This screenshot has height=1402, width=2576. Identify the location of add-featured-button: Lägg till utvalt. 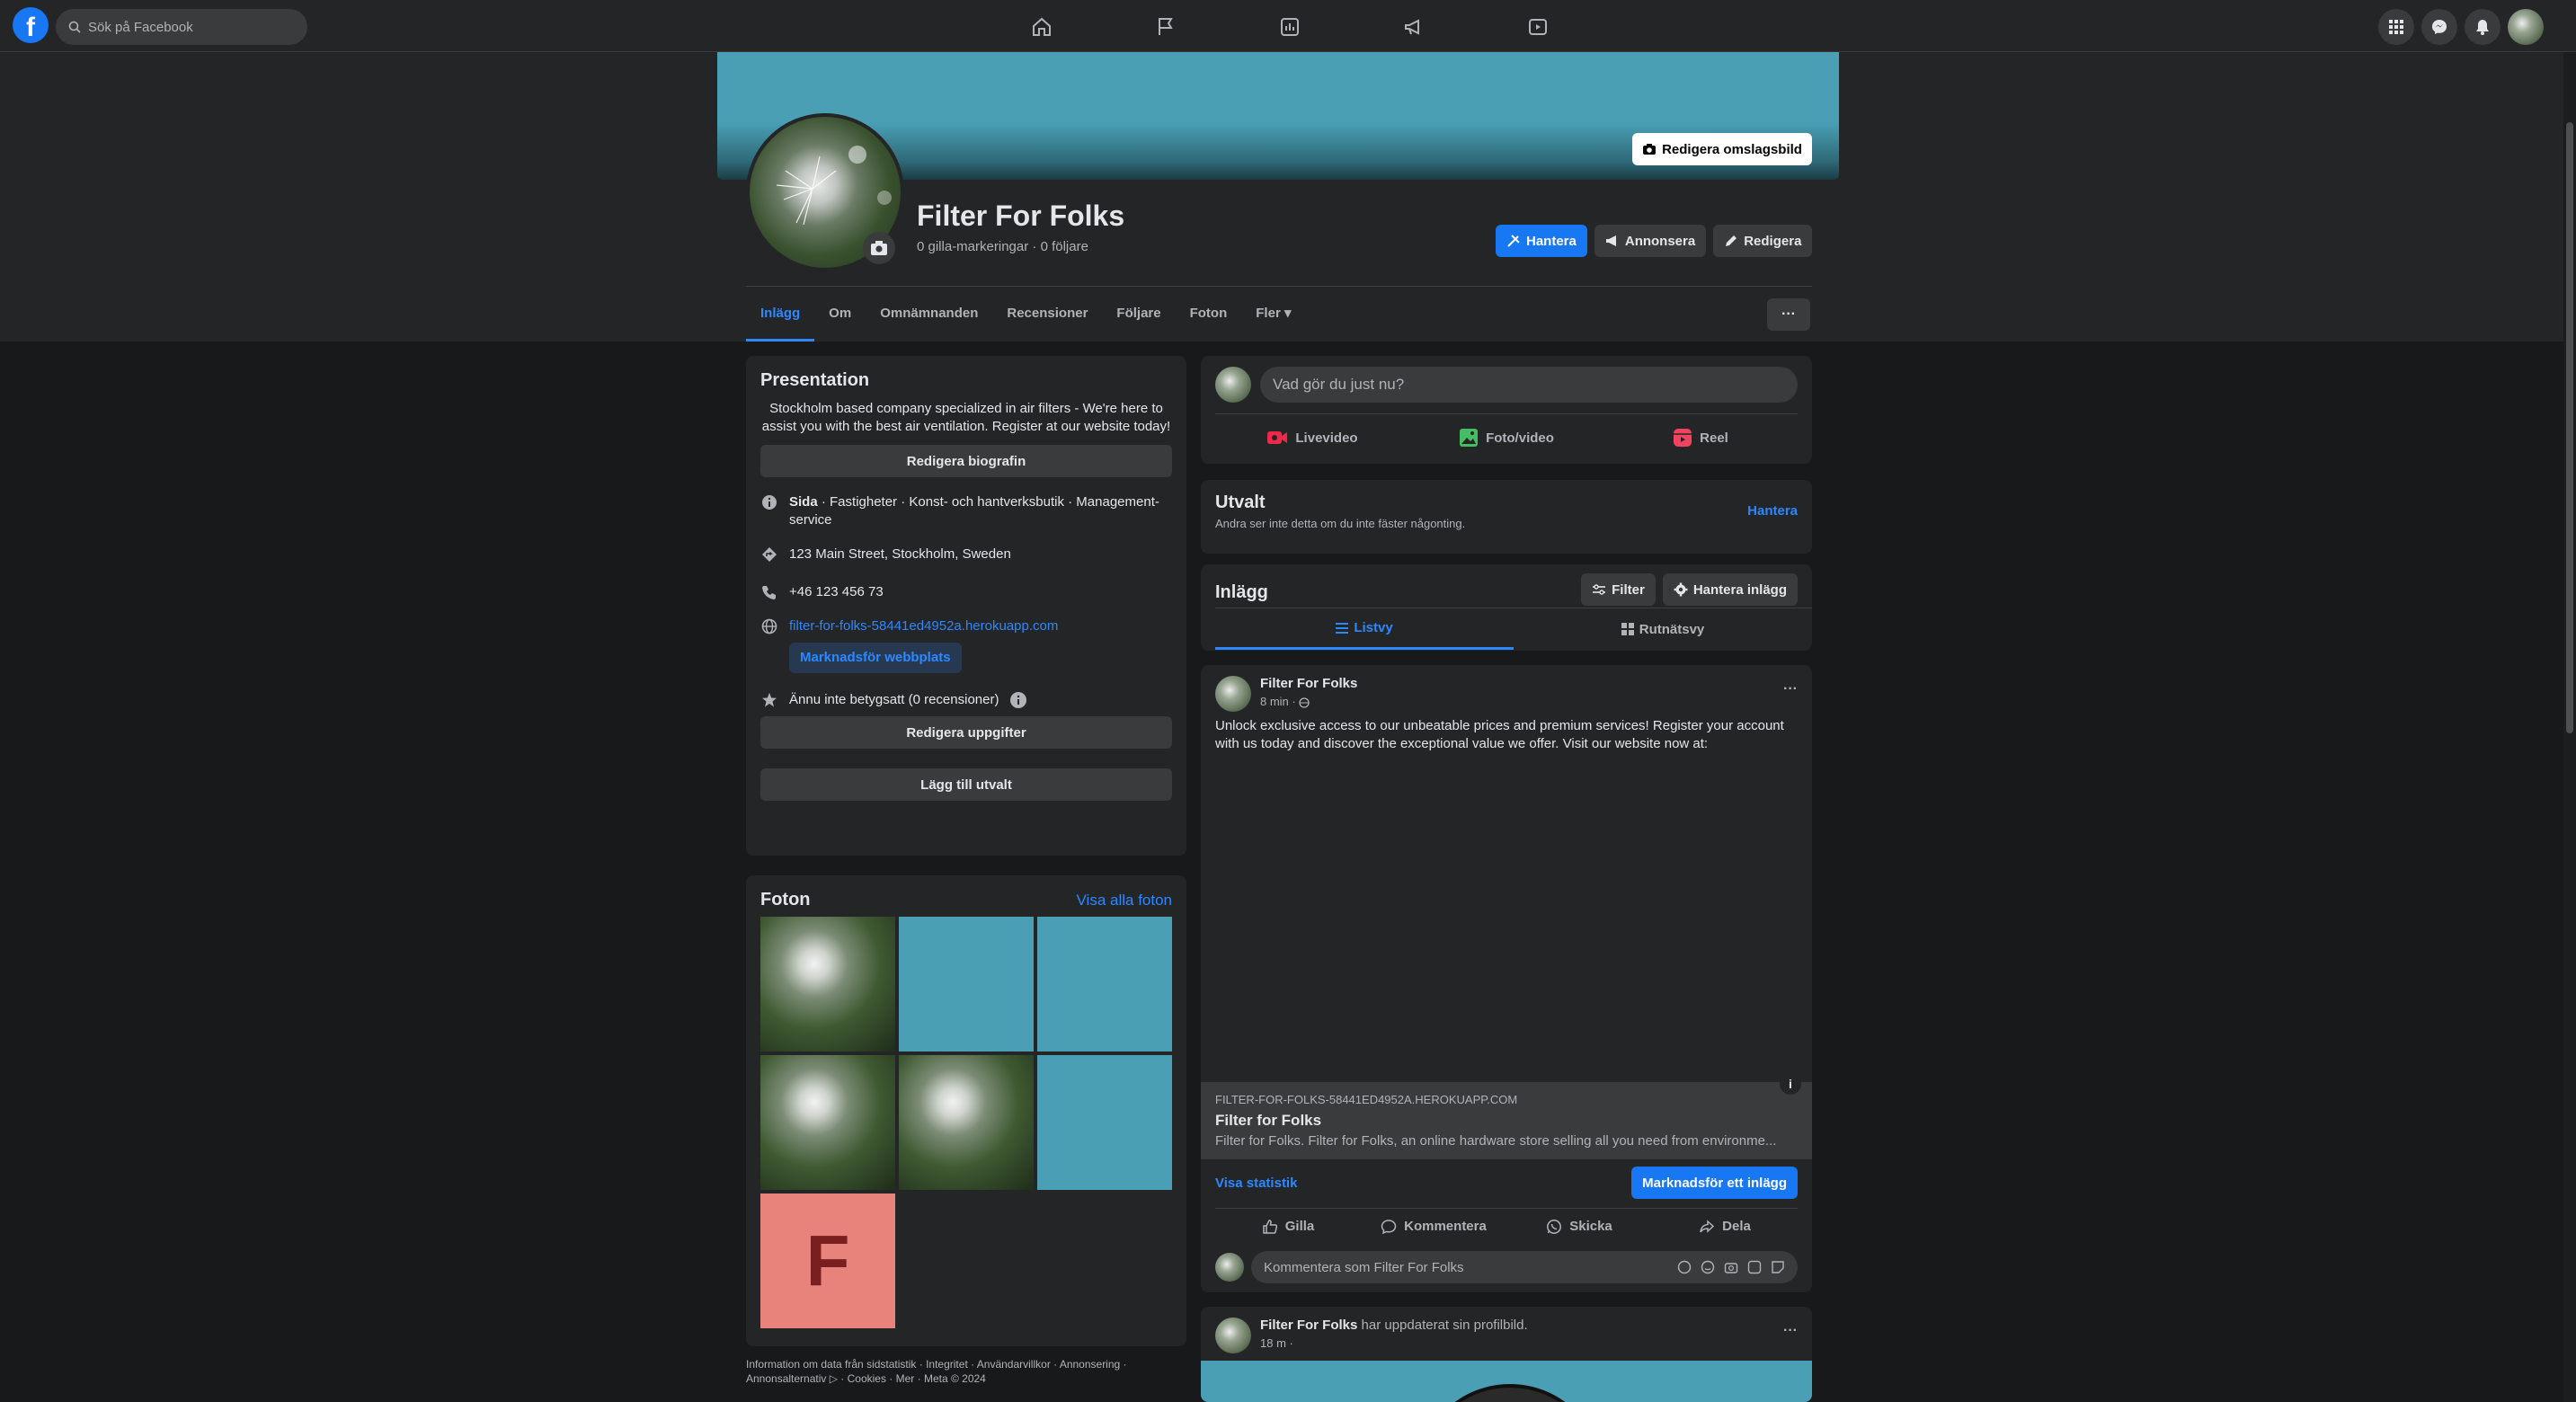
(966, 784).